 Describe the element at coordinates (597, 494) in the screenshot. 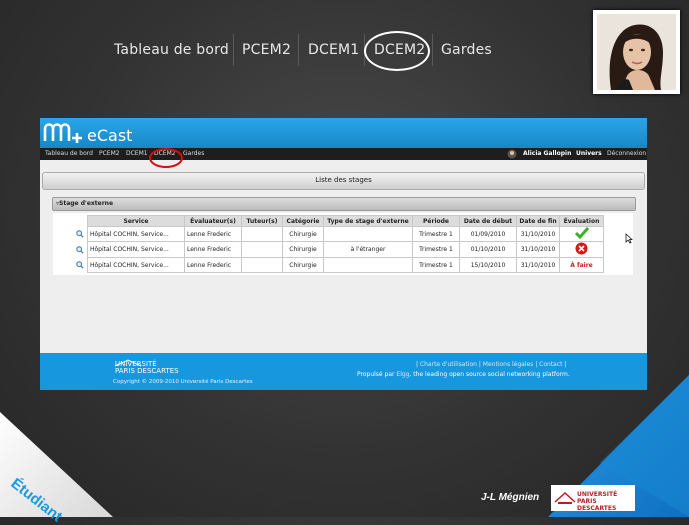

I see `logo-line1: UNIVERSITÉ` at that location.